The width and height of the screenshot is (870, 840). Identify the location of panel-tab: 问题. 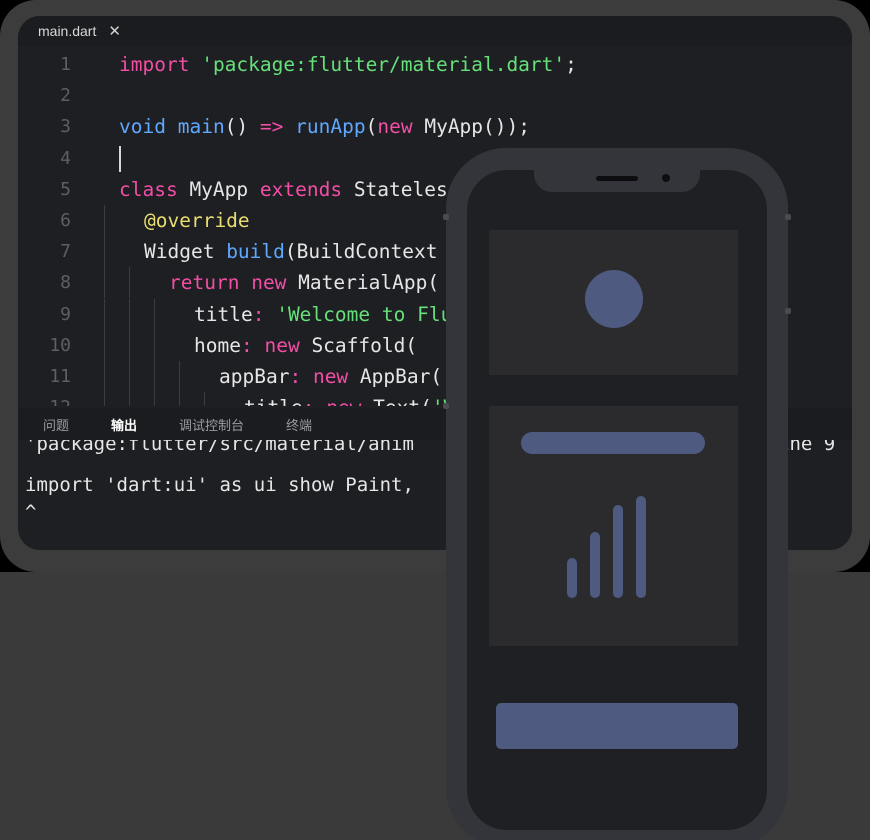
(56, 424).